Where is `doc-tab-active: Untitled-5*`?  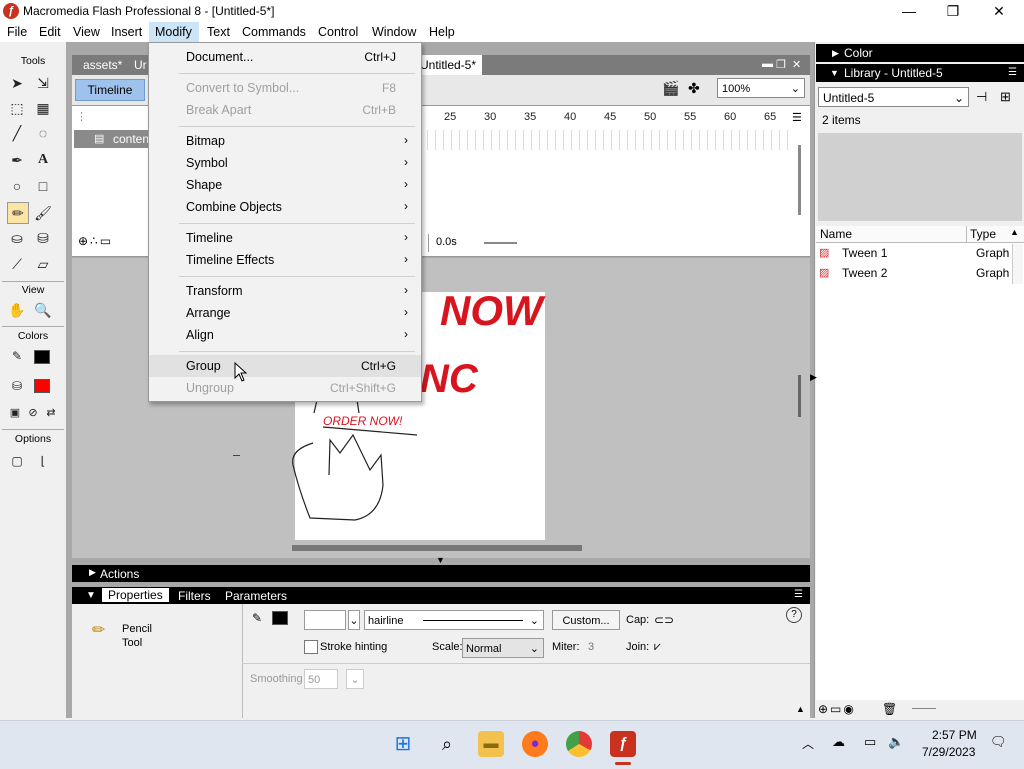 doc-tab-active: Untitled-5* is located at coordinates (447, 65).